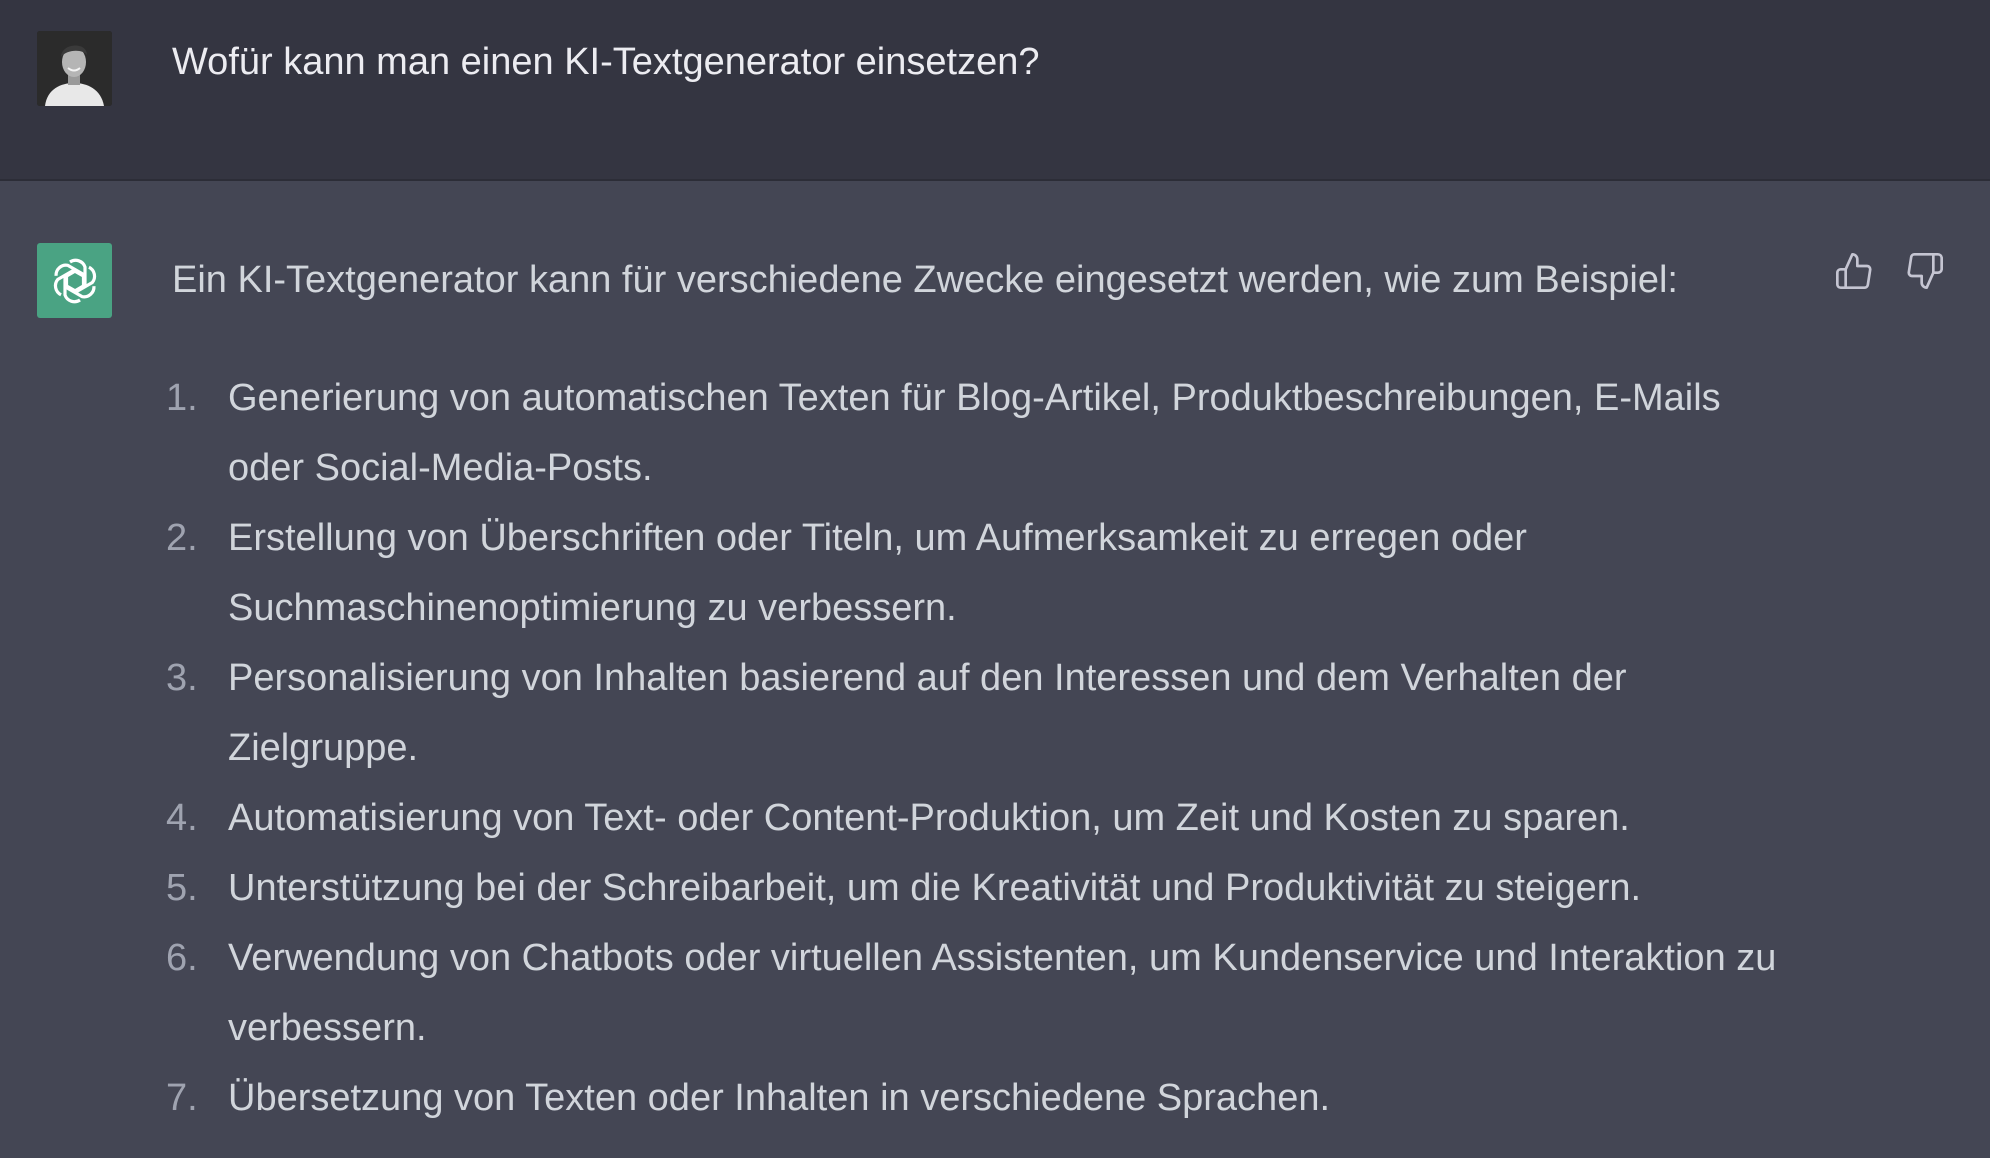 The image size is (1990, 1158). What do you see at coordinates (182, 888) in the screenshot?
I see `list-item-number: 5.` at bounding box center [182, 888].